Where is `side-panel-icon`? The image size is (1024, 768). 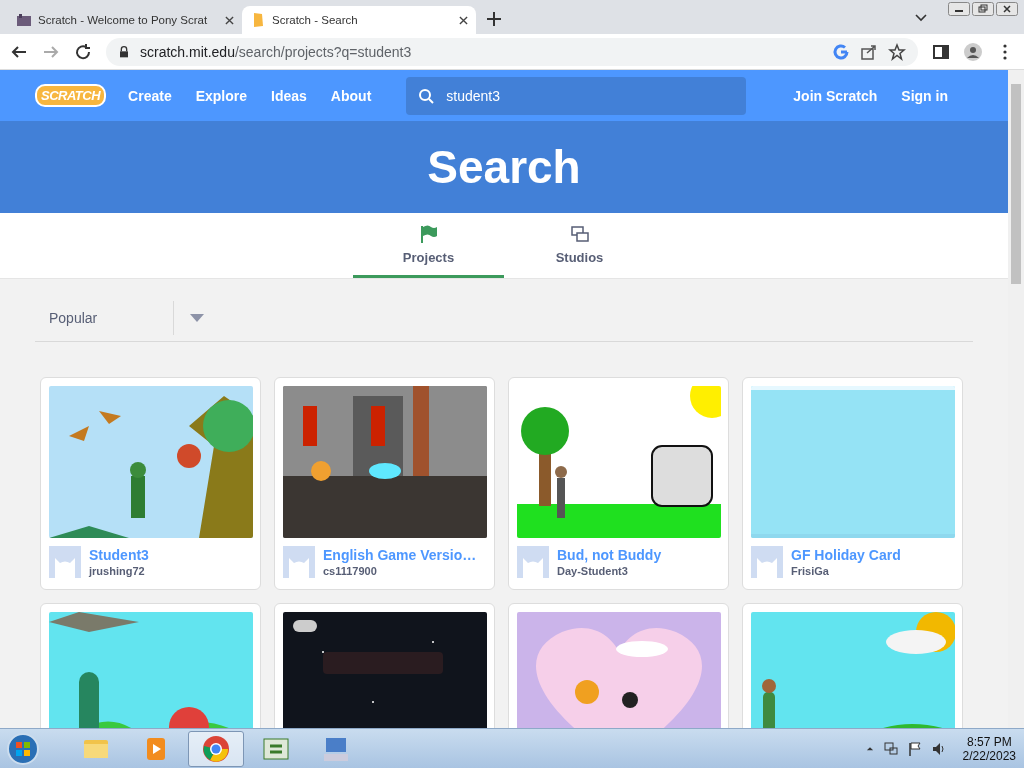 side-panel-icon is located at coordinates (941, 51).